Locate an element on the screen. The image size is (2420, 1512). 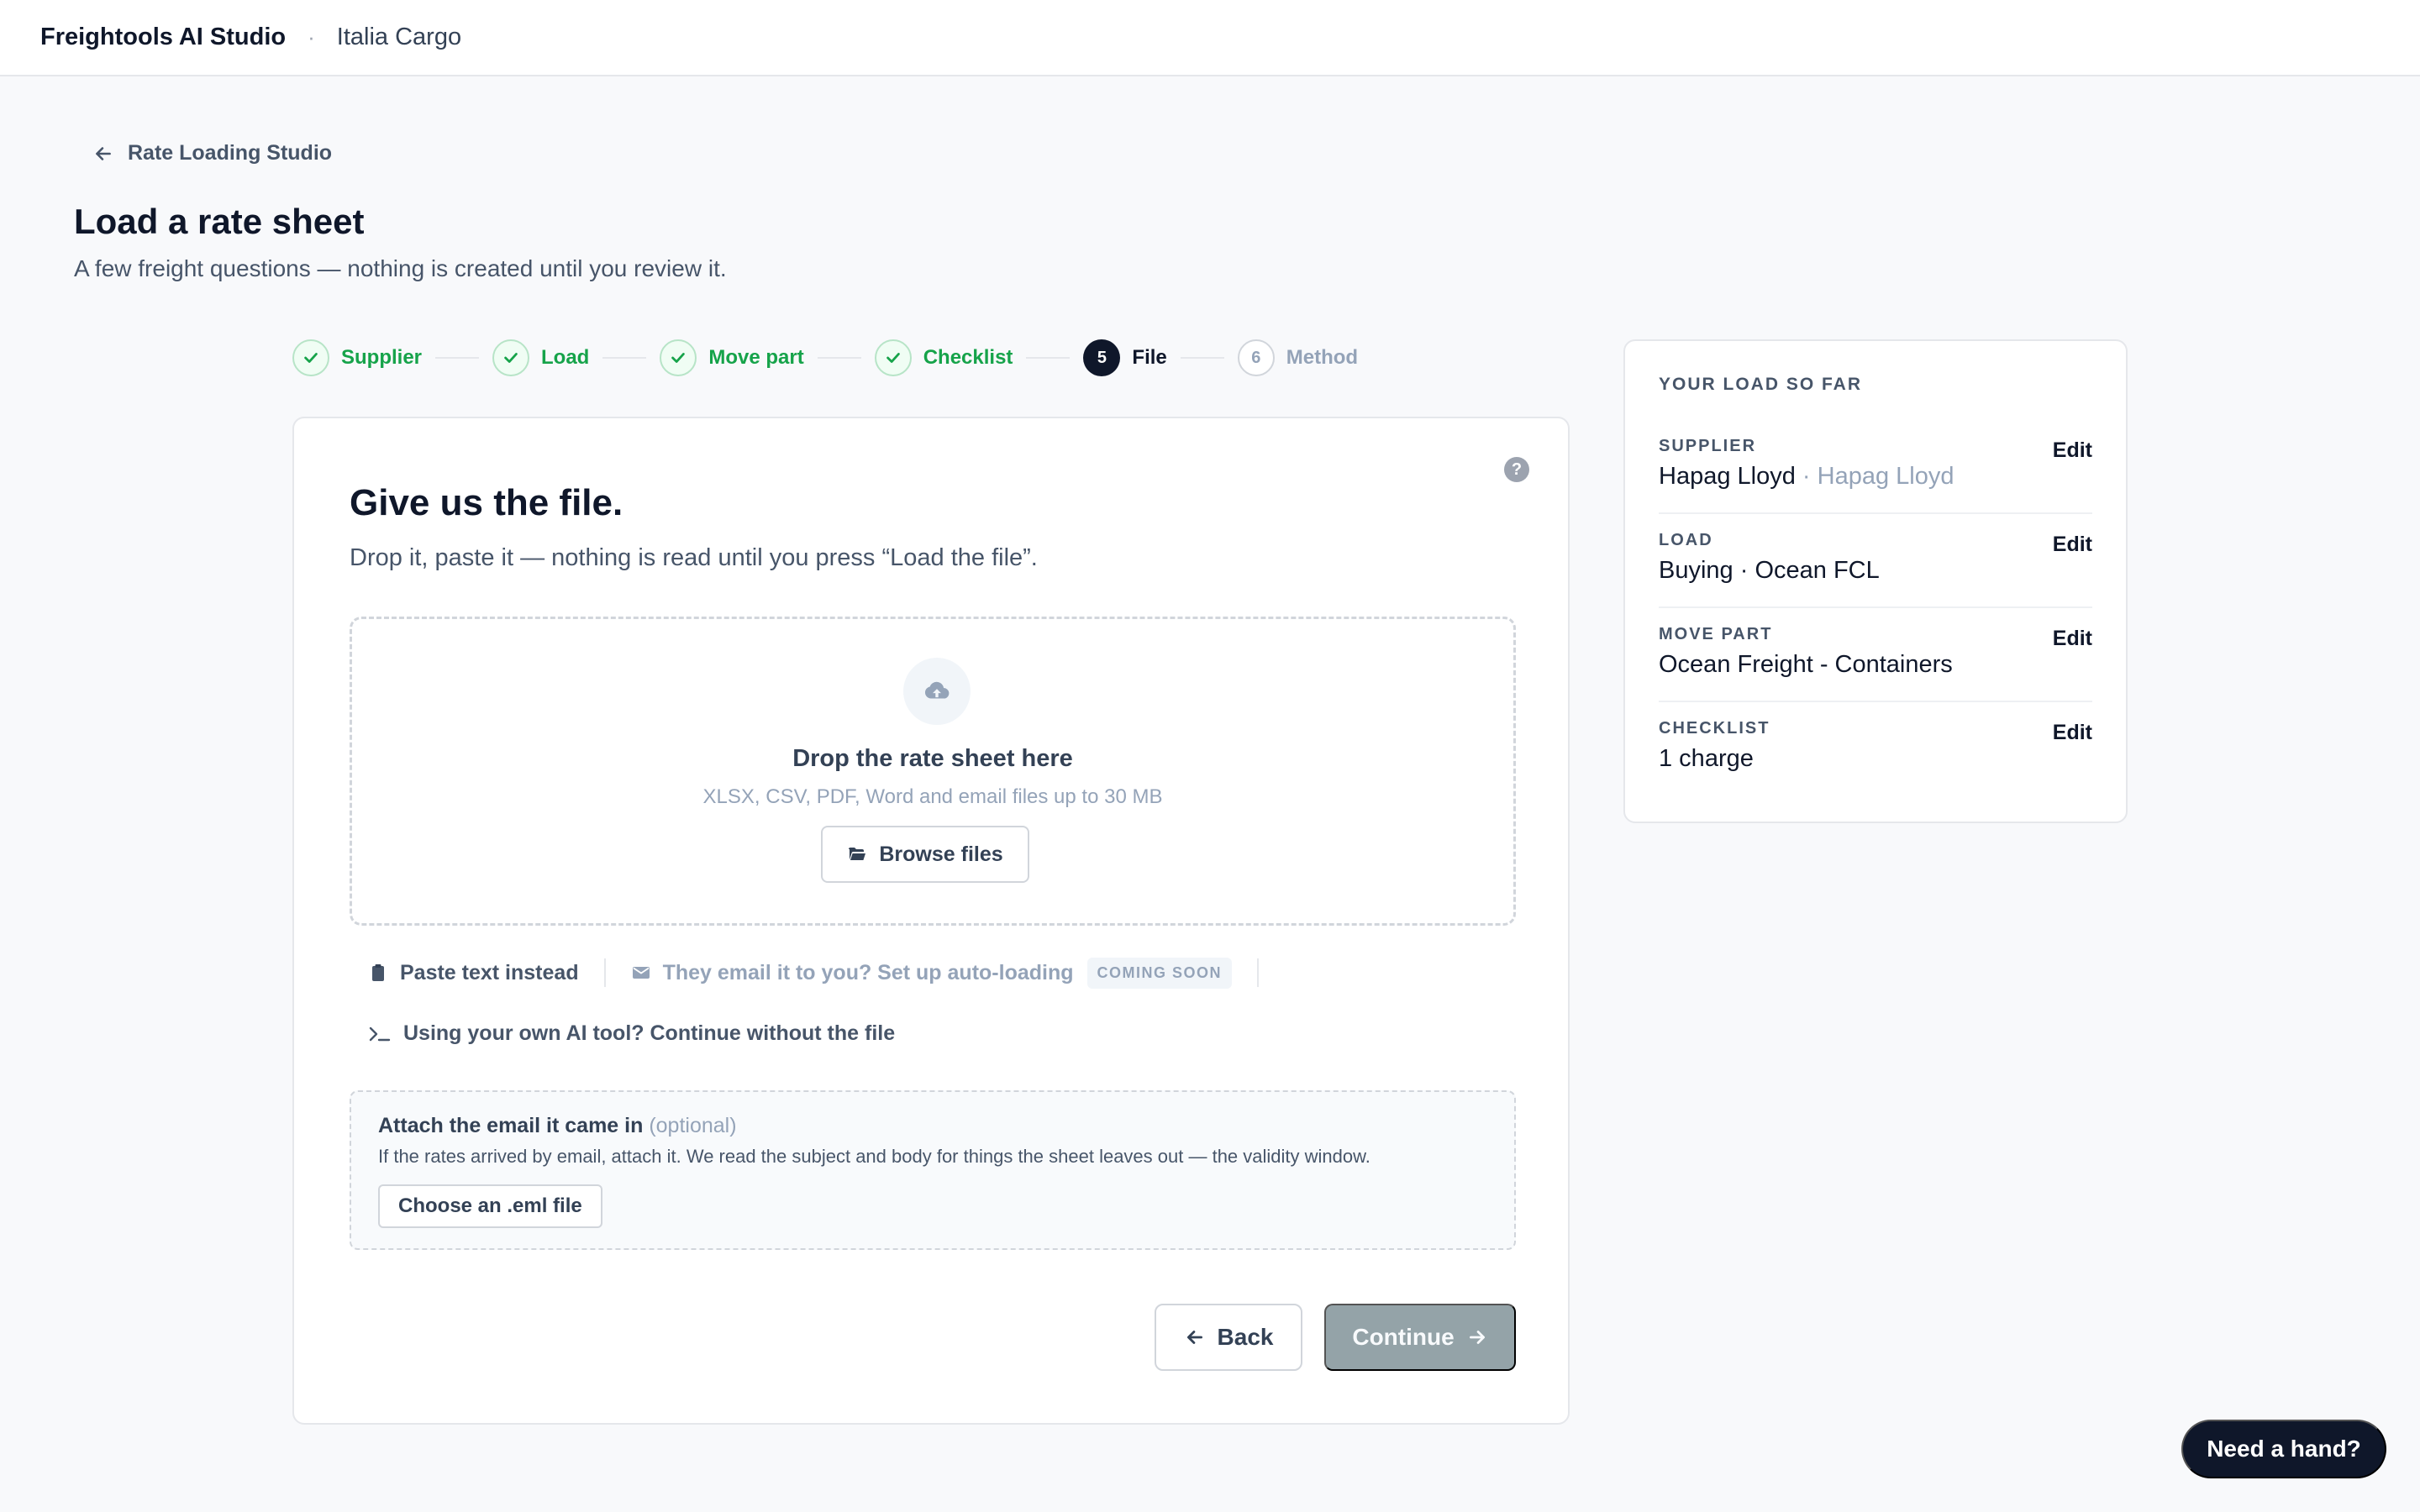
summary-row-supplier: SUPPLIER Hapag Lloyd · Hapag Lloyd Edit is located at coordinates (1875, 467).